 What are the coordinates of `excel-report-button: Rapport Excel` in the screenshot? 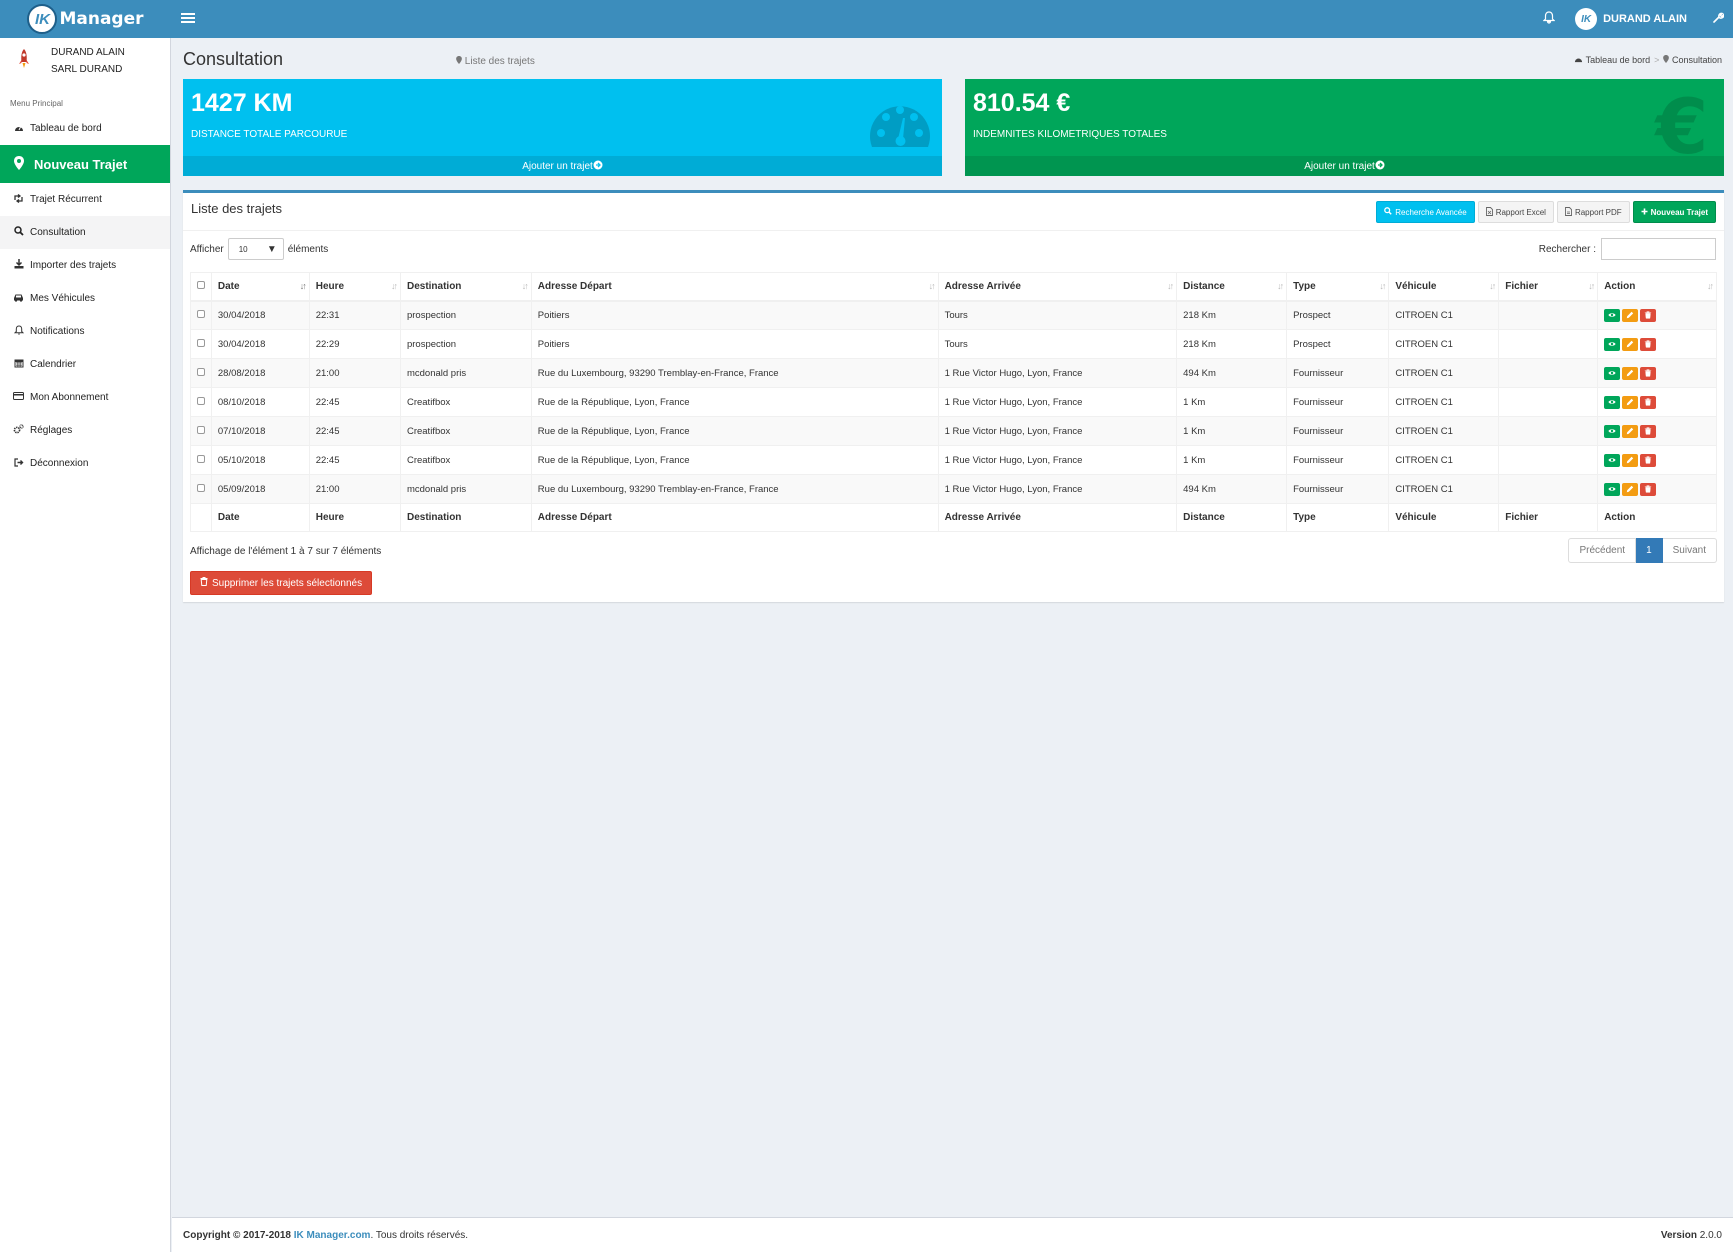 It's located at (1515, 212).